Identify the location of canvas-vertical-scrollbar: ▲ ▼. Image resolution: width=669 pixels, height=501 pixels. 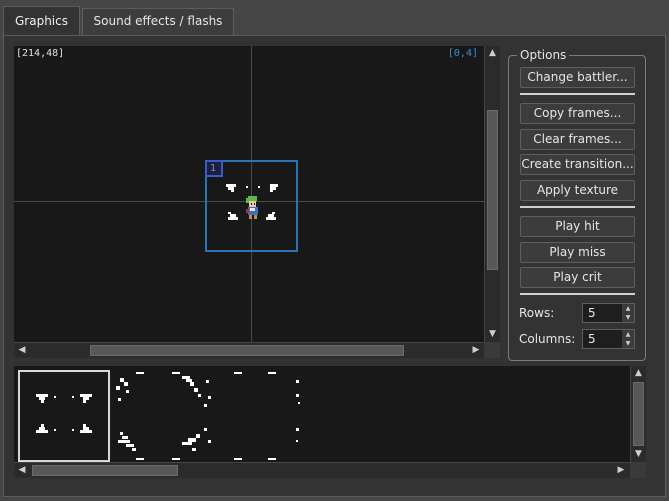
(492, 194).